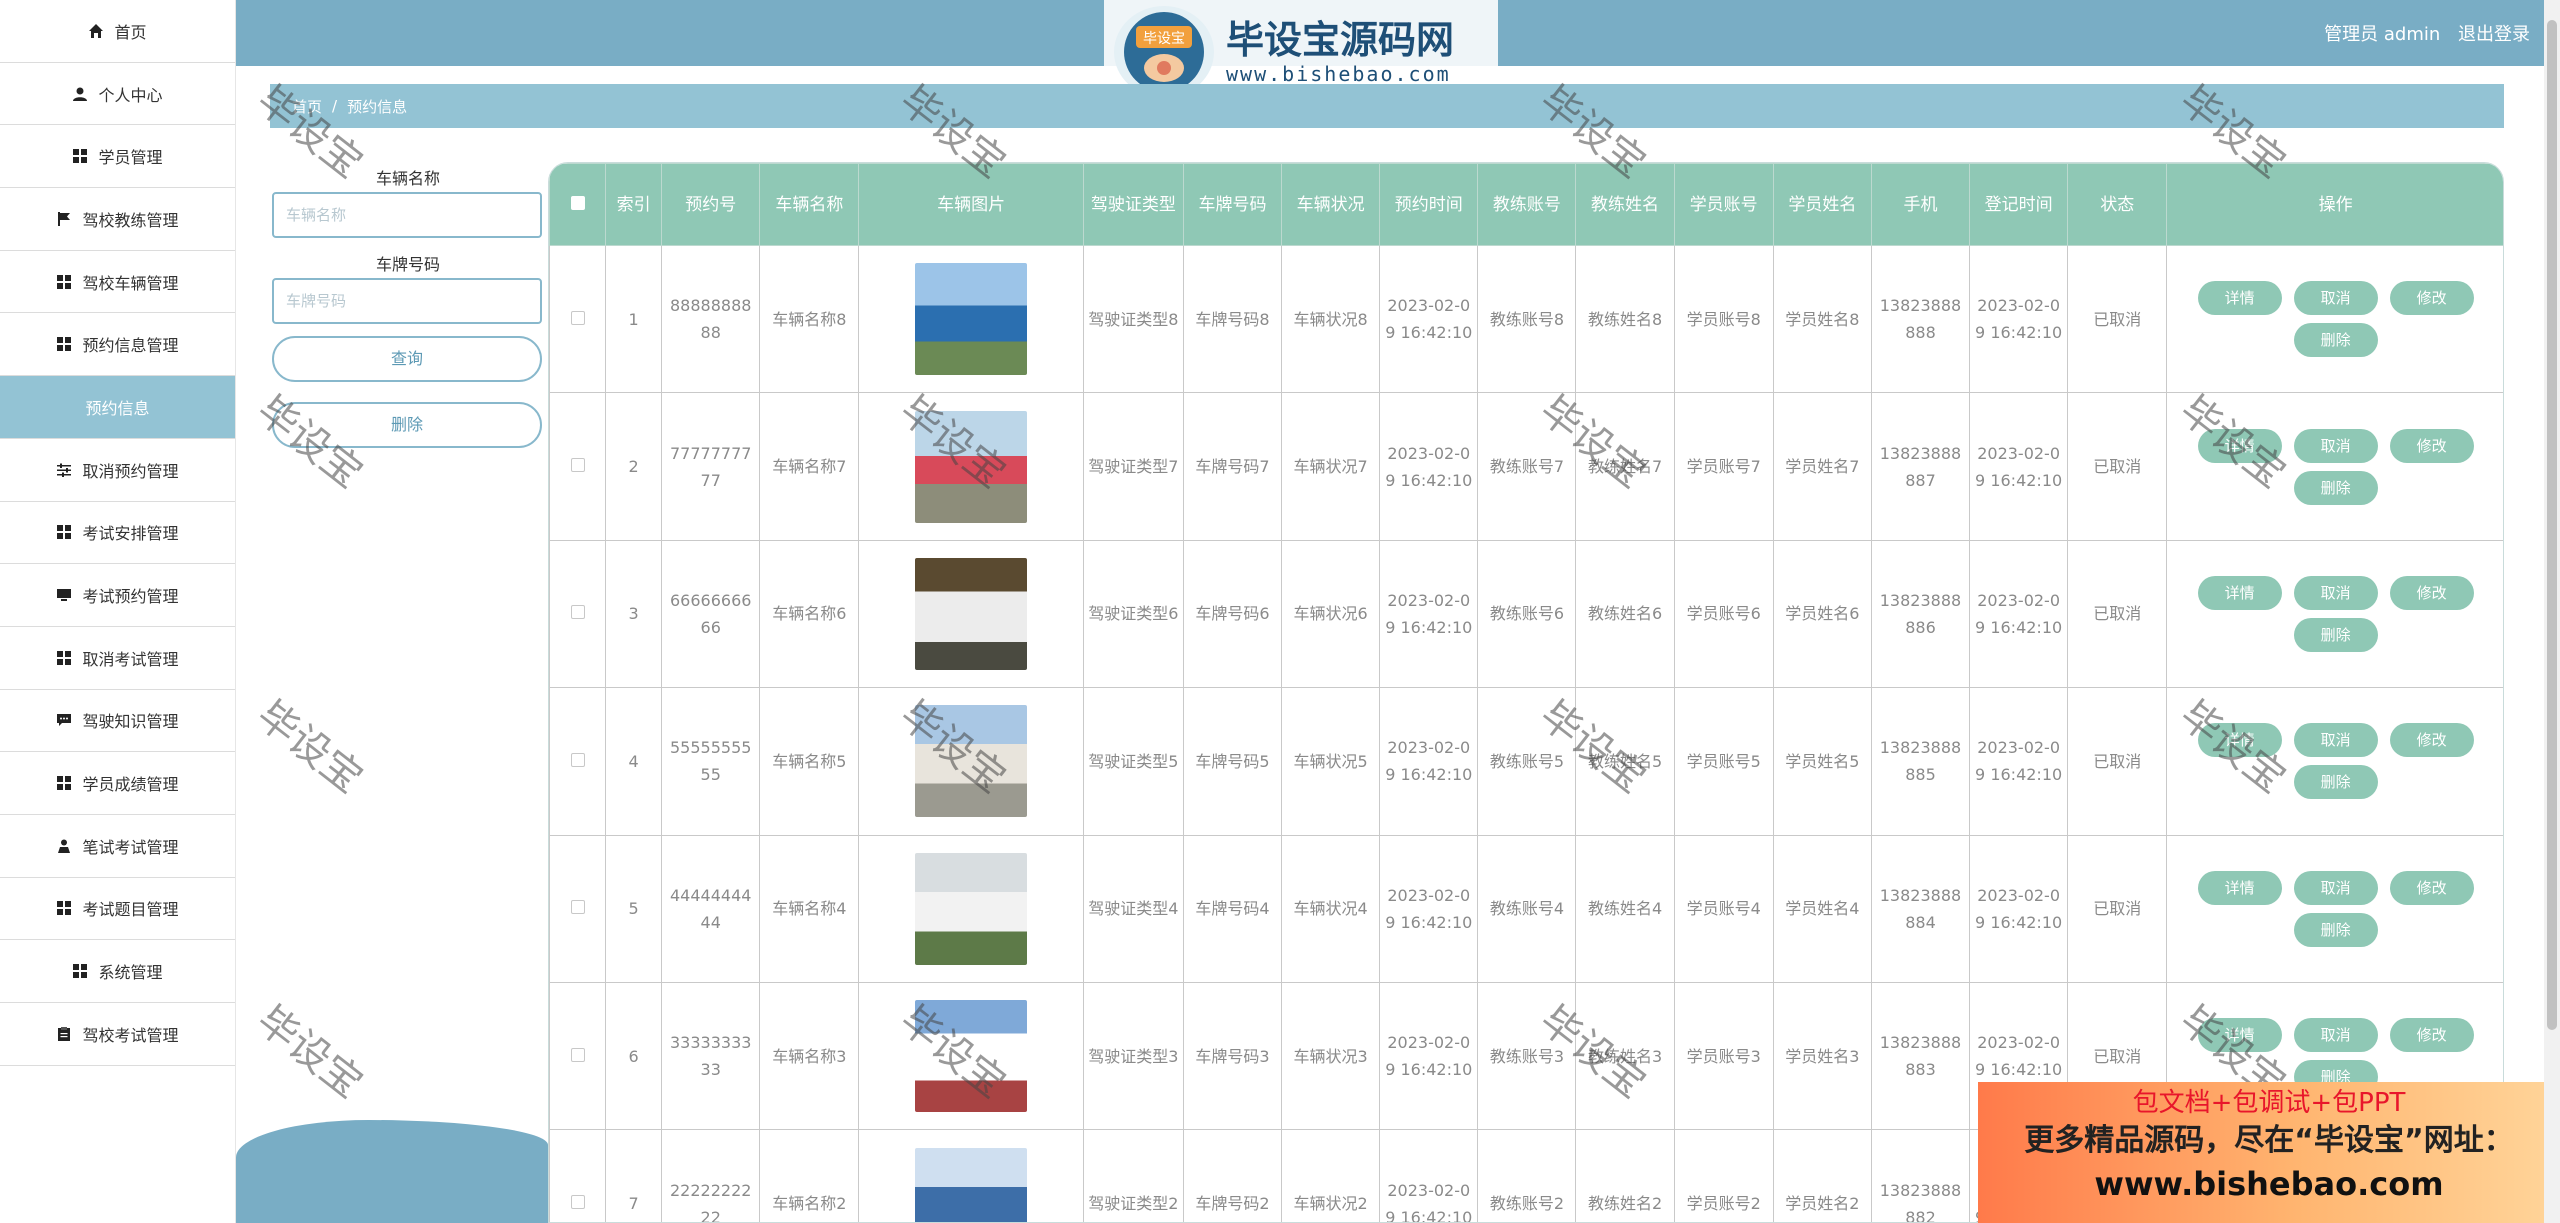 The width and height of the screenshot is (2560, 1223). Describe the element at coordinates (117, 157) in the screenshot. I see `sidebar-item-students: 学员管理` at that location.